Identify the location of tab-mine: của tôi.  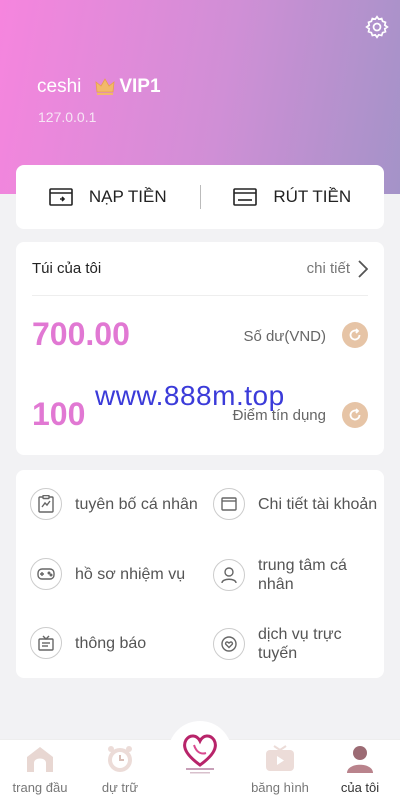
(360, 769).